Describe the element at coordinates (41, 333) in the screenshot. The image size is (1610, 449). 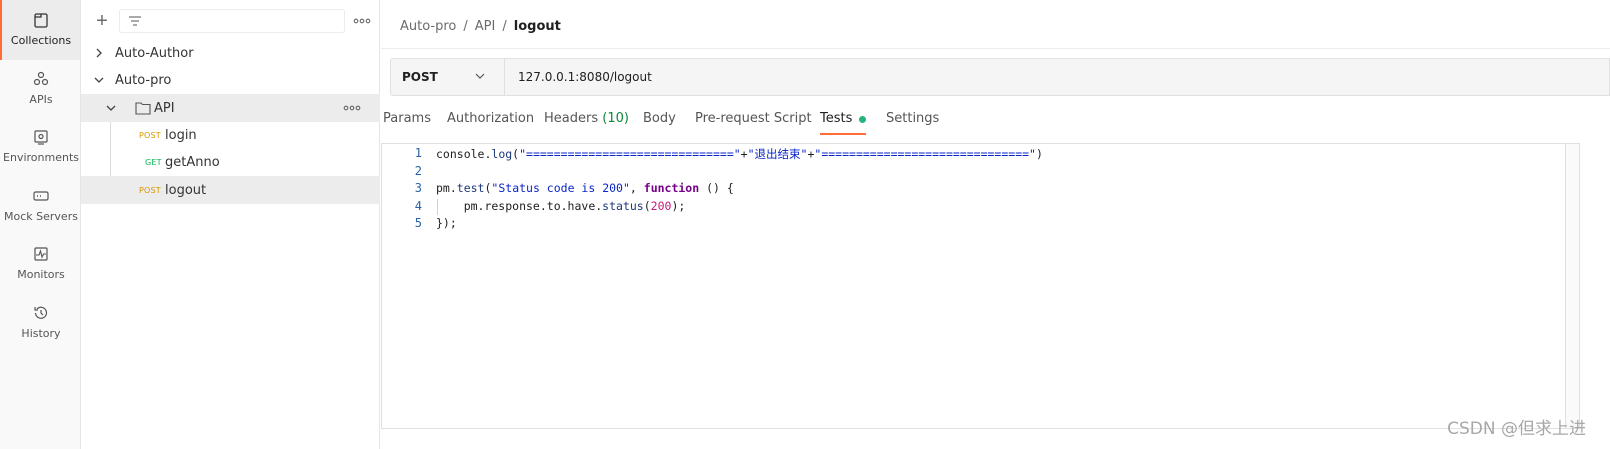
I see `rail-label: History` at that location.